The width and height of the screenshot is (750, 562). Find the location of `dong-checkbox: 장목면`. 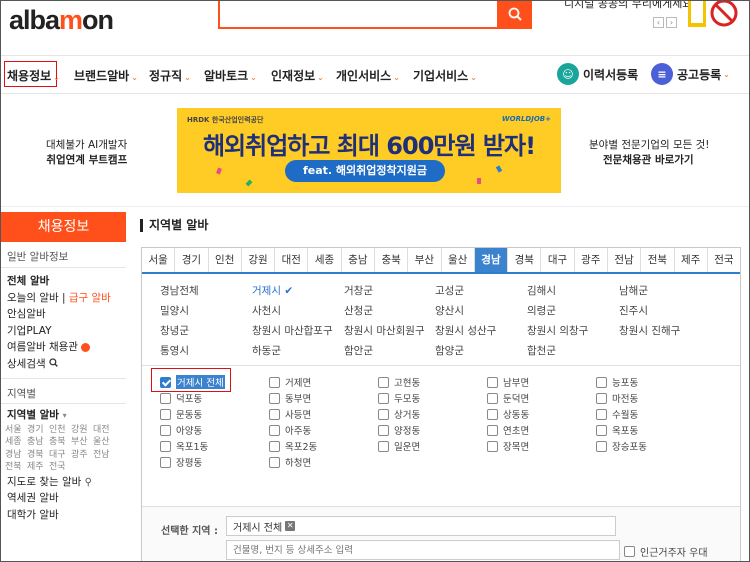

dong-checkbox: 장목면 is located at coordinates (508, 446).